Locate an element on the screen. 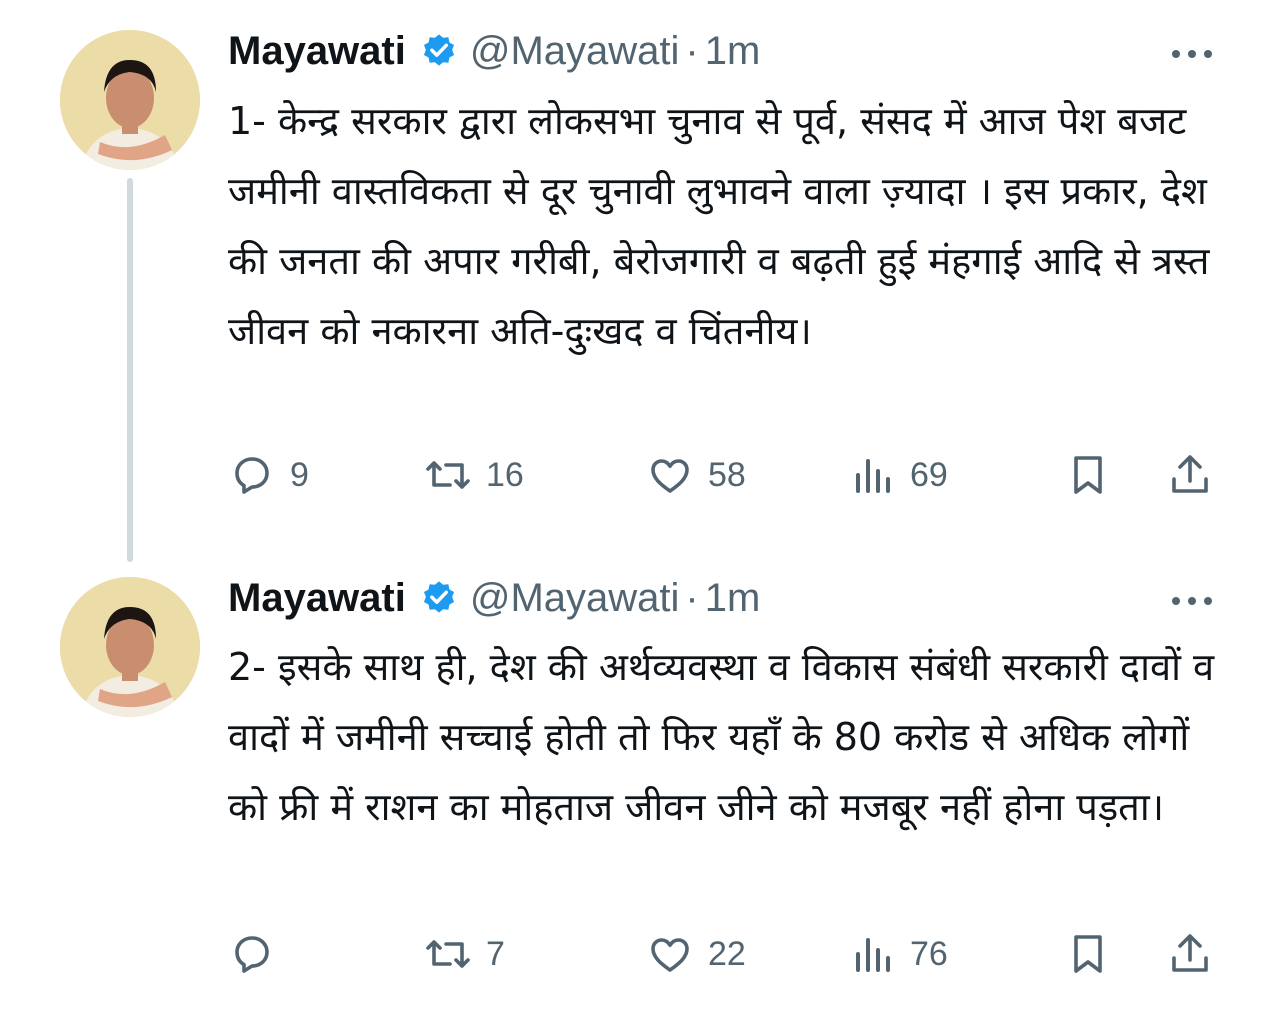 Image resolution: width=1280 pixels, height=1014 pixels. retweet-count: 16 is located at coordinates (505, 474).